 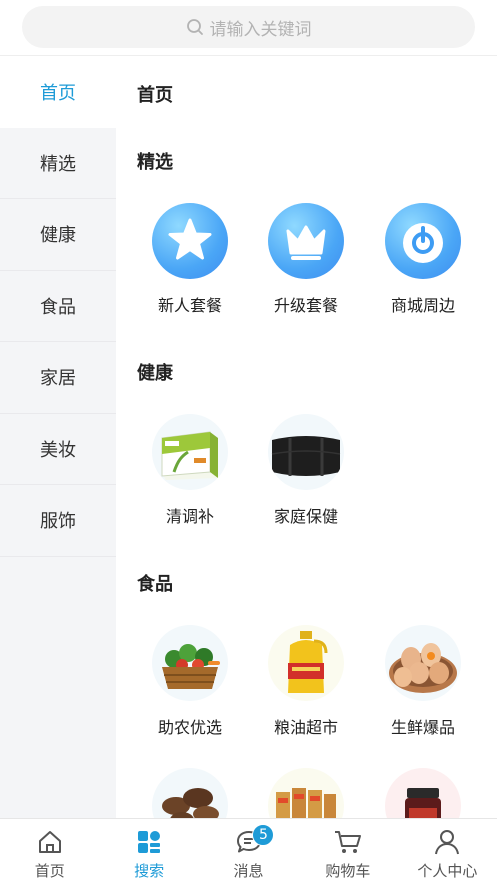 I want to click on tab-label: 搜索, so click(x=149, y=871).